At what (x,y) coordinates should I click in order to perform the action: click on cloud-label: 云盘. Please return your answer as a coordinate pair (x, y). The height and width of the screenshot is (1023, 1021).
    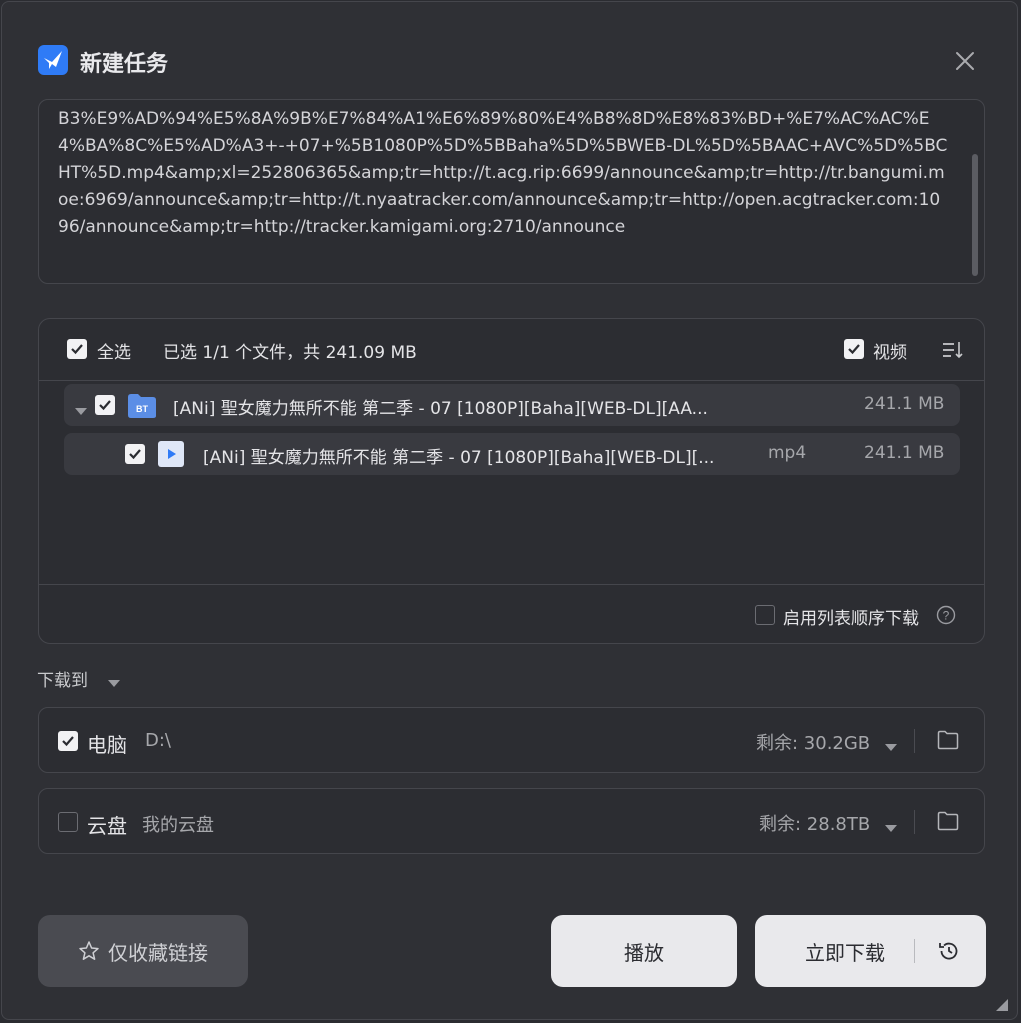
    Looking at the image, I should click on (107, 826).